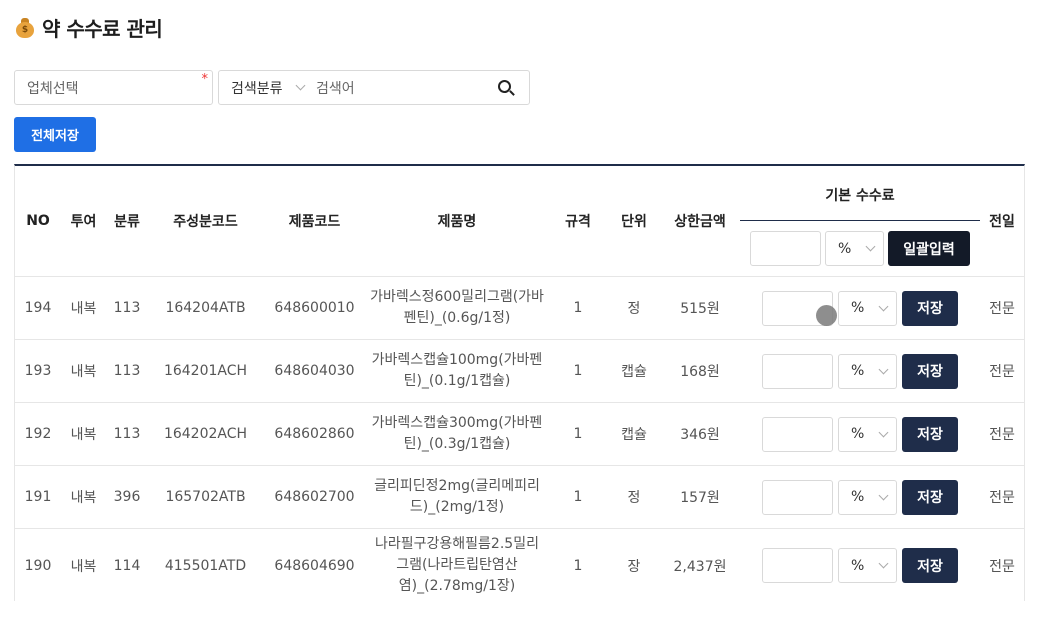 The height and width of the screenshot is (625, 1041). I want to click on save-all-button: 전체저장, so click(55, 134).